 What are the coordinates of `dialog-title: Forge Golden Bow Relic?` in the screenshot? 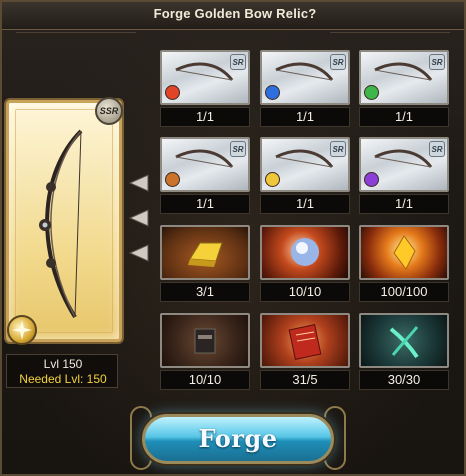 It's located at (235, 13).